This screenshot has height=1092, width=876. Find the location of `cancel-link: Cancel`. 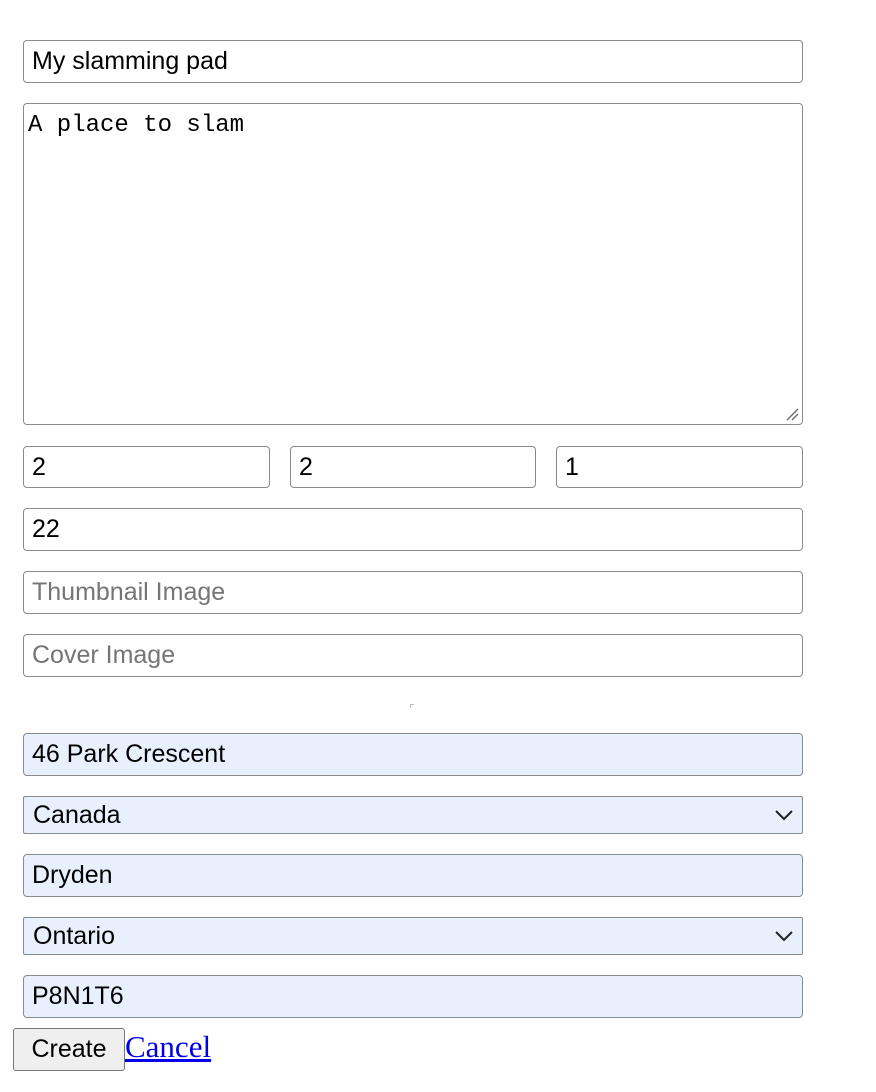

cancel-link: Cancel is located at coordinates (168, 1047).